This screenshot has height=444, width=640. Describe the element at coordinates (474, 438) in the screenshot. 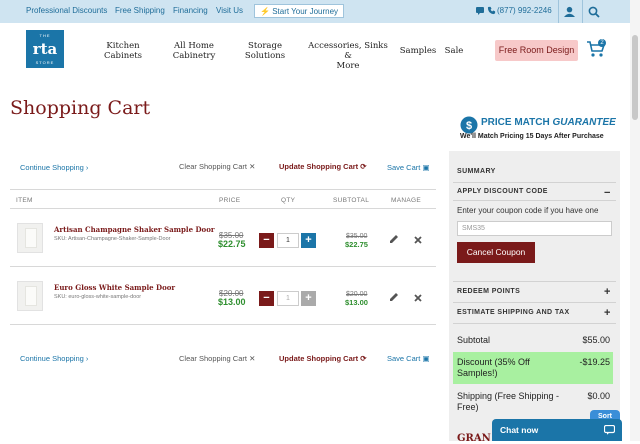

I see `grand-total-label: GRAN` at that location.